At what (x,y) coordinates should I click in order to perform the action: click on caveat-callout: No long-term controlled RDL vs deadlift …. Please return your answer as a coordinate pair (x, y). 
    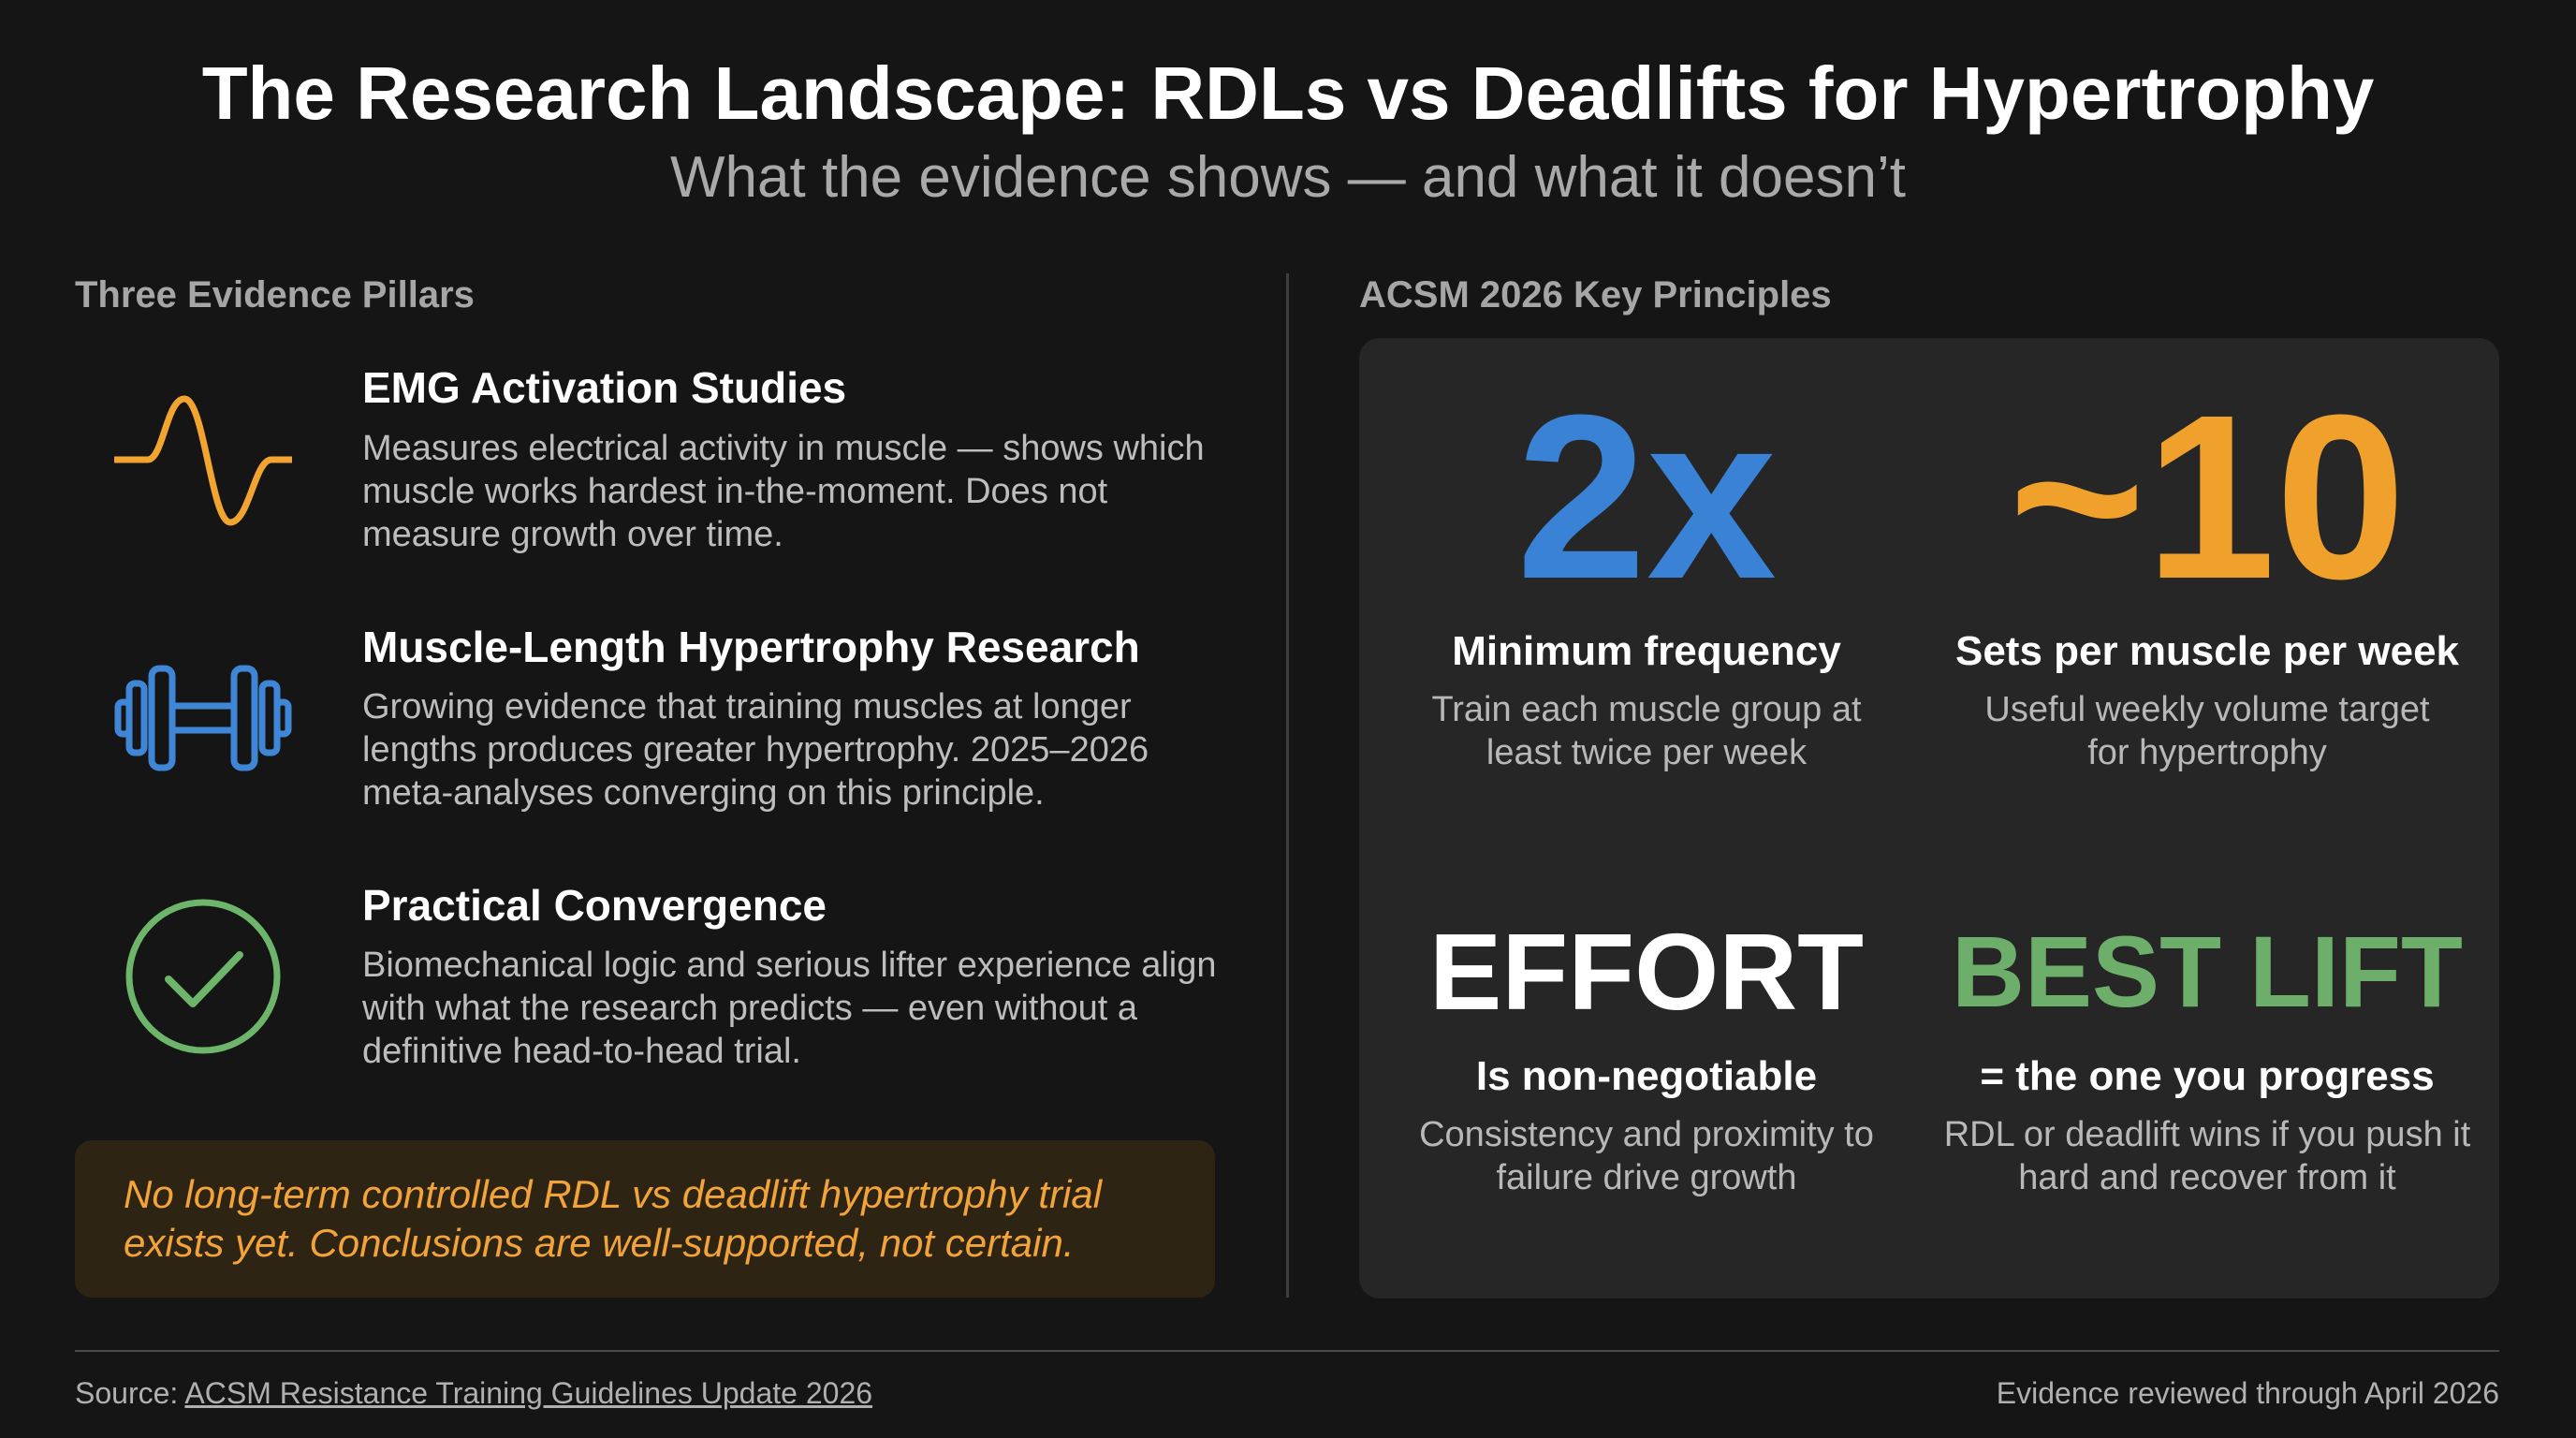
    Looking at the image, I should click on (645, 1219).